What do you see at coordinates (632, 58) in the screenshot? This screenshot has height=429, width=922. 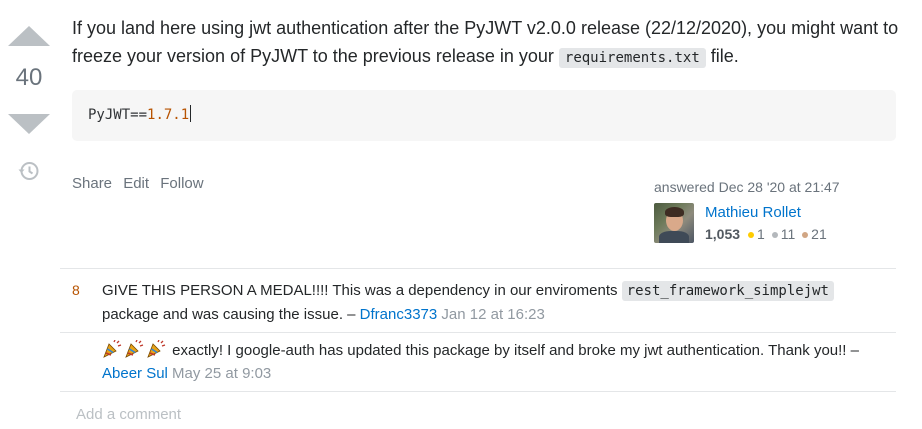 I see `inline-code-requirements: requirements.txt` at bounding box center [632, 58].